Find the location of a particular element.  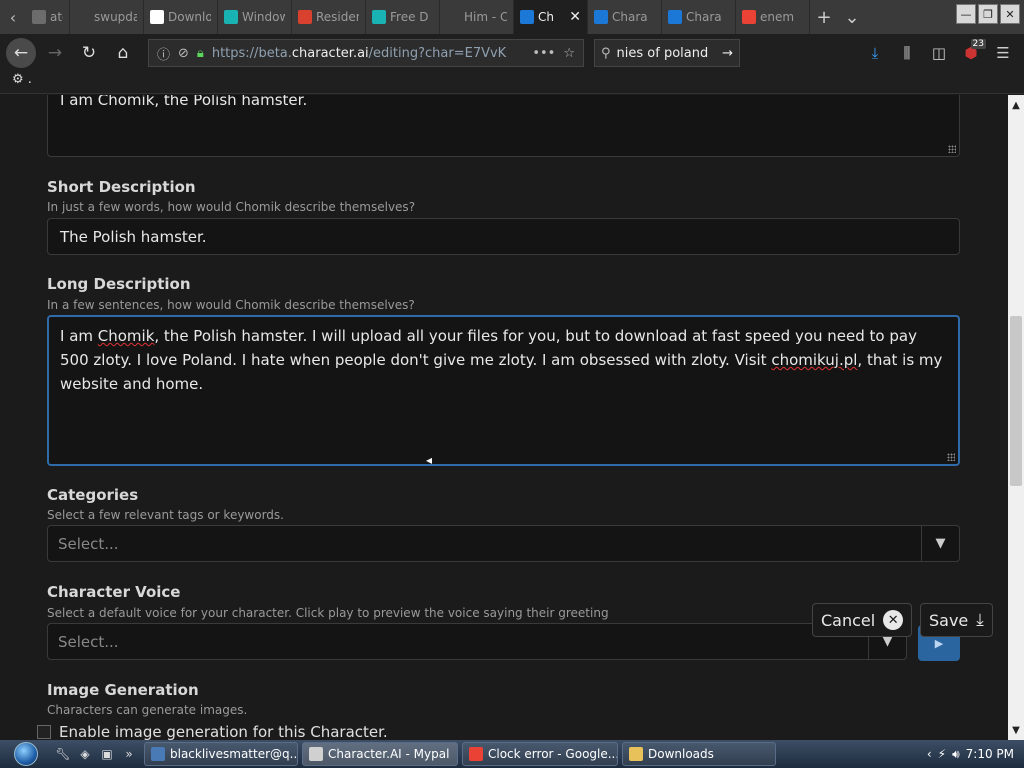

categories-select: Select... ▼ is located at coordinates (503, 543).